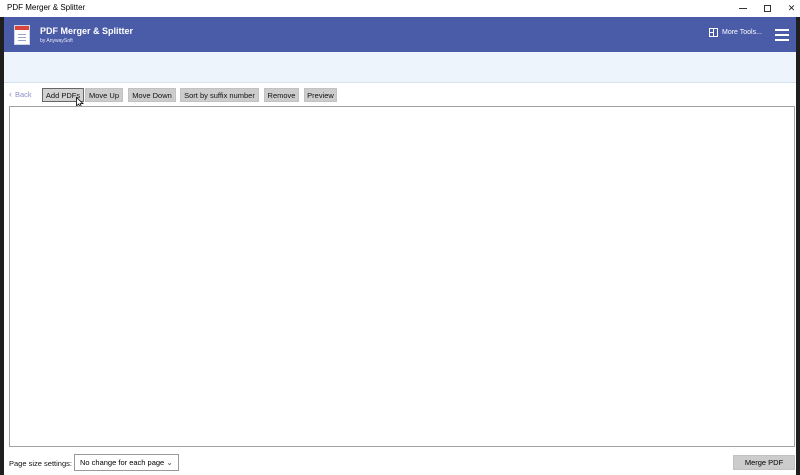  Describe the element at coordinates (10, 94) in the screenshot. I see `chevron-left-icon: ‹` at that location.